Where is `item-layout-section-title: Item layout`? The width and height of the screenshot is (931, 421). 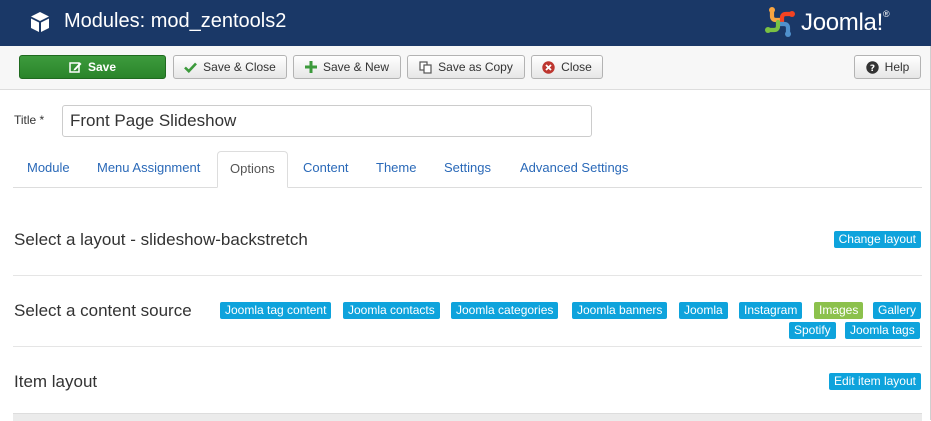 item-layout-section-title: Item layout is located at coordinates (56, 381).